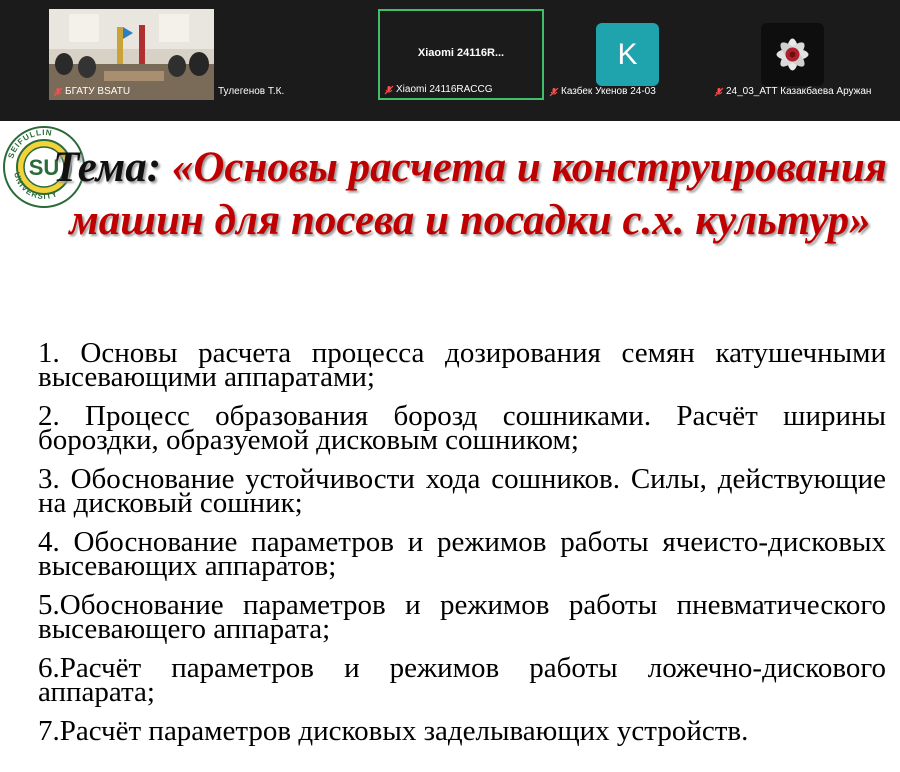 The height and width of the screenshot is (772, 900). What do you see at coordinates (107, 167) in the screenshot?
I see `title-label: Тема:` at bounding box center [107, 167].